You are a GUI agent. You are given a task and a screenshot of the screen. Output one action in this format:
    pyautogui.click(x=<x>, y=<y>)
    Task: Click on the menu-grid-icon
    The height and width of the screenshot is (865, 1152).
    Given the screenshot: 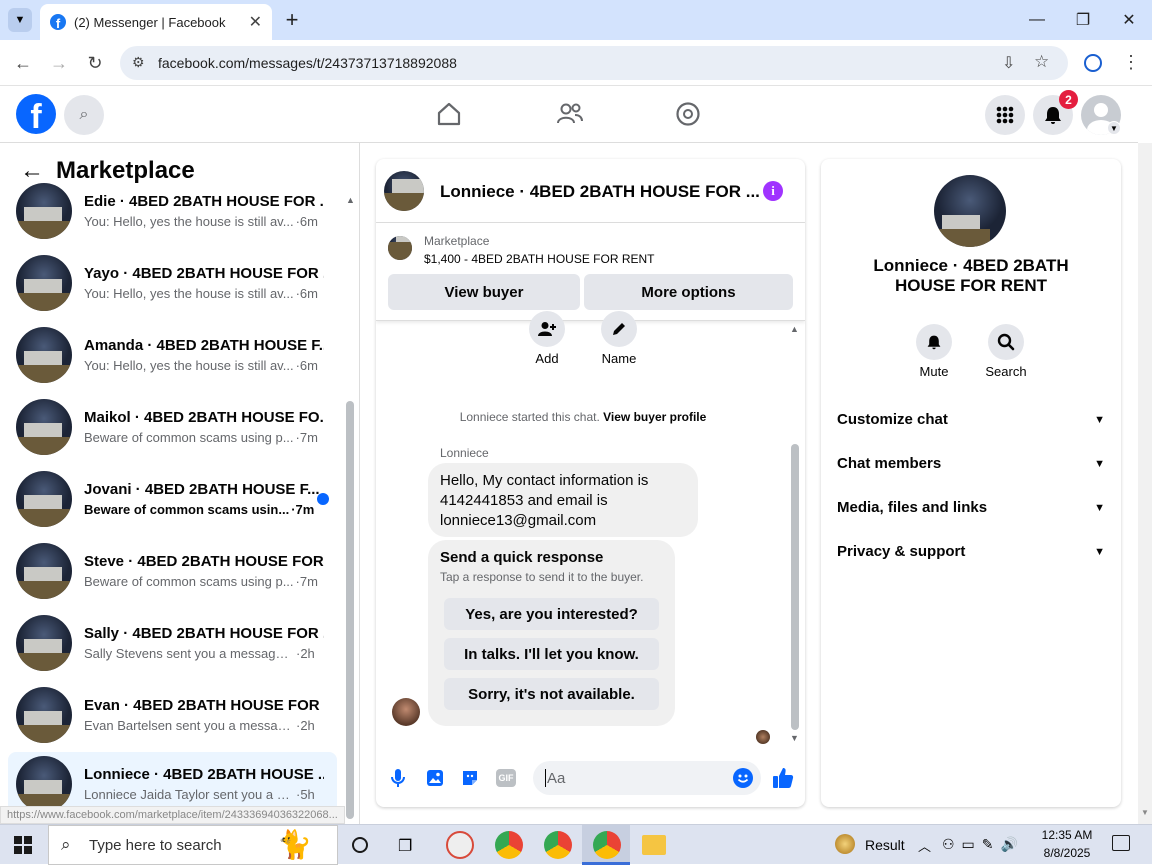 What is the action you would take?
    pyautogui.click(x=1005, y=115)
    